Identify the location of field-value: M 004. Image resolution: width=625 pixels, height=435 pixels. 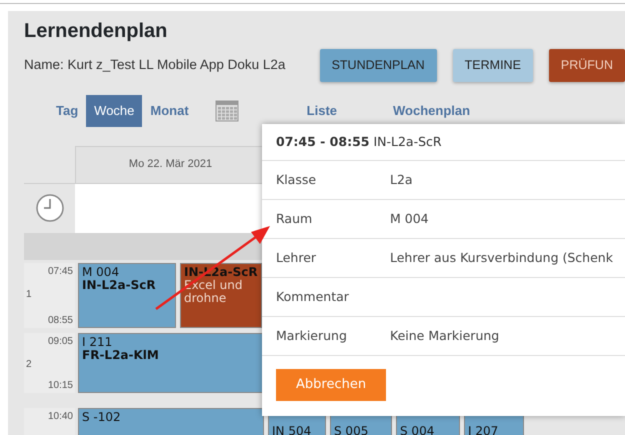
(409, 219).